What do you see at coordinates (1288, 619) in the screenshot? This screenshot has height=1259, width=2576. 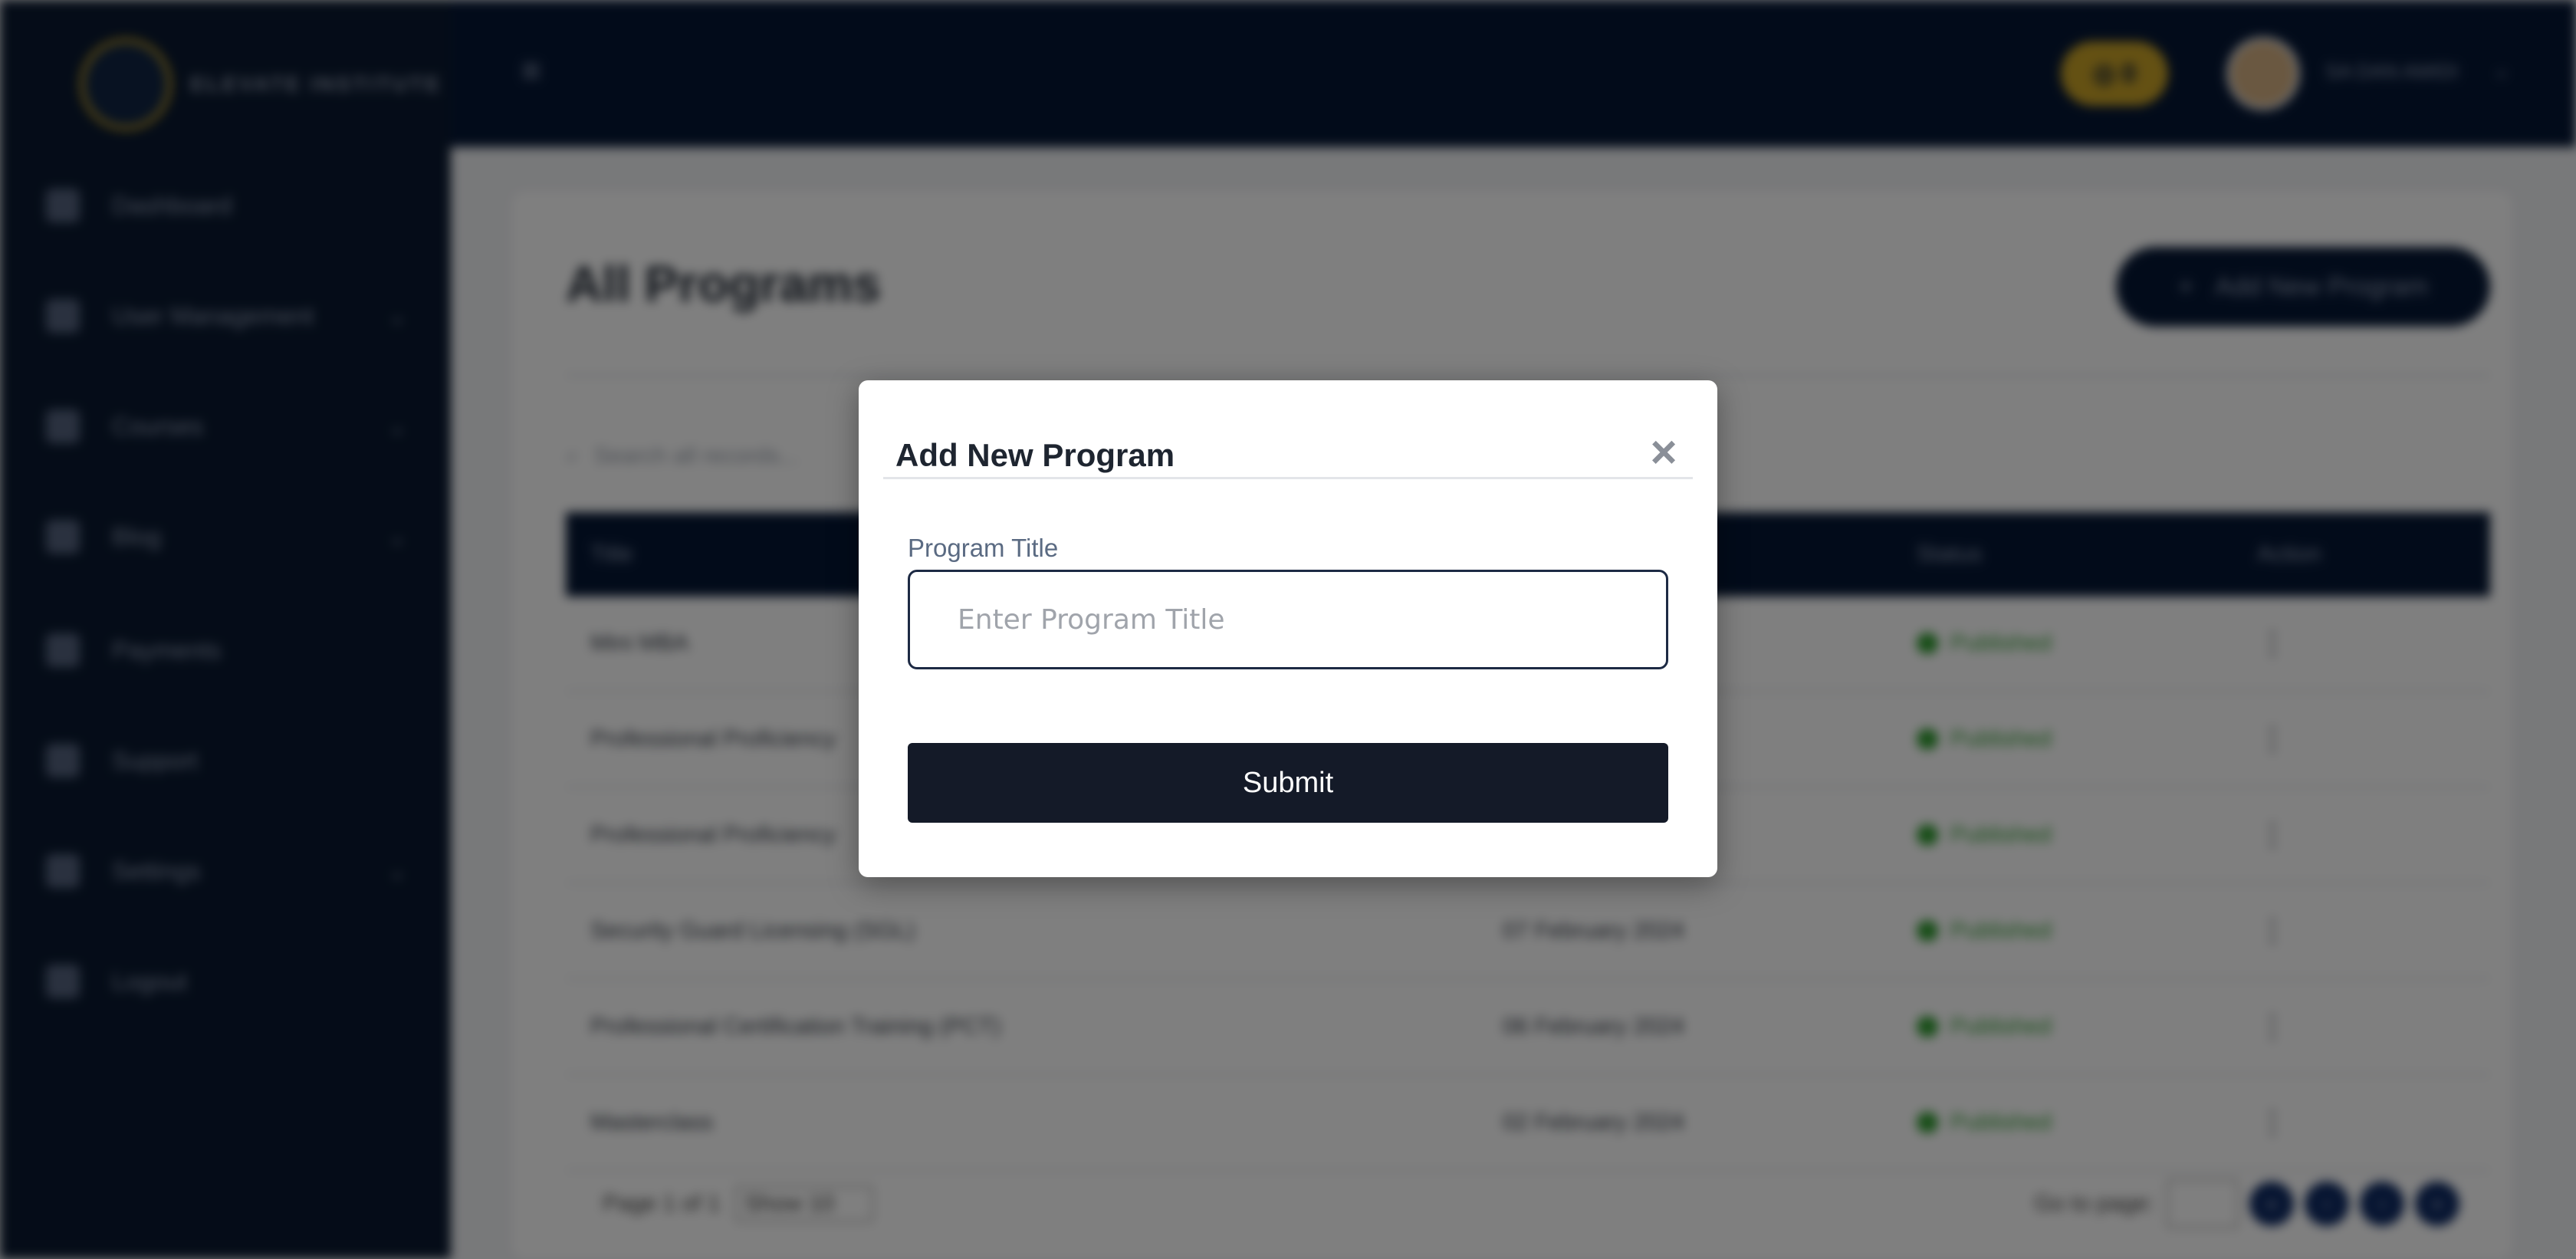 I see `program-title-input` at bounding box center [1288, 619].